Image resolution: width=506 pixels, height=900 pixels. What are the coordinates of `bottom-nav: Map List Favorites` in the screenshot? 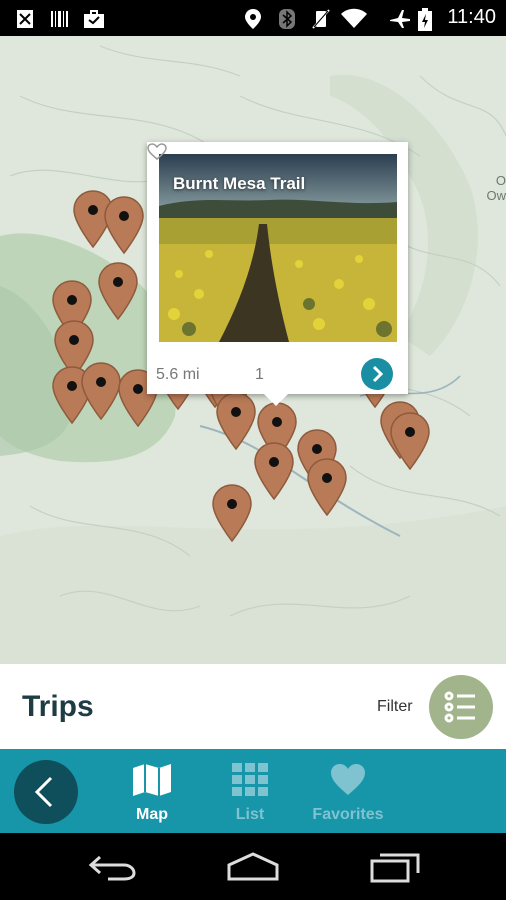 It's located at (253, 791).